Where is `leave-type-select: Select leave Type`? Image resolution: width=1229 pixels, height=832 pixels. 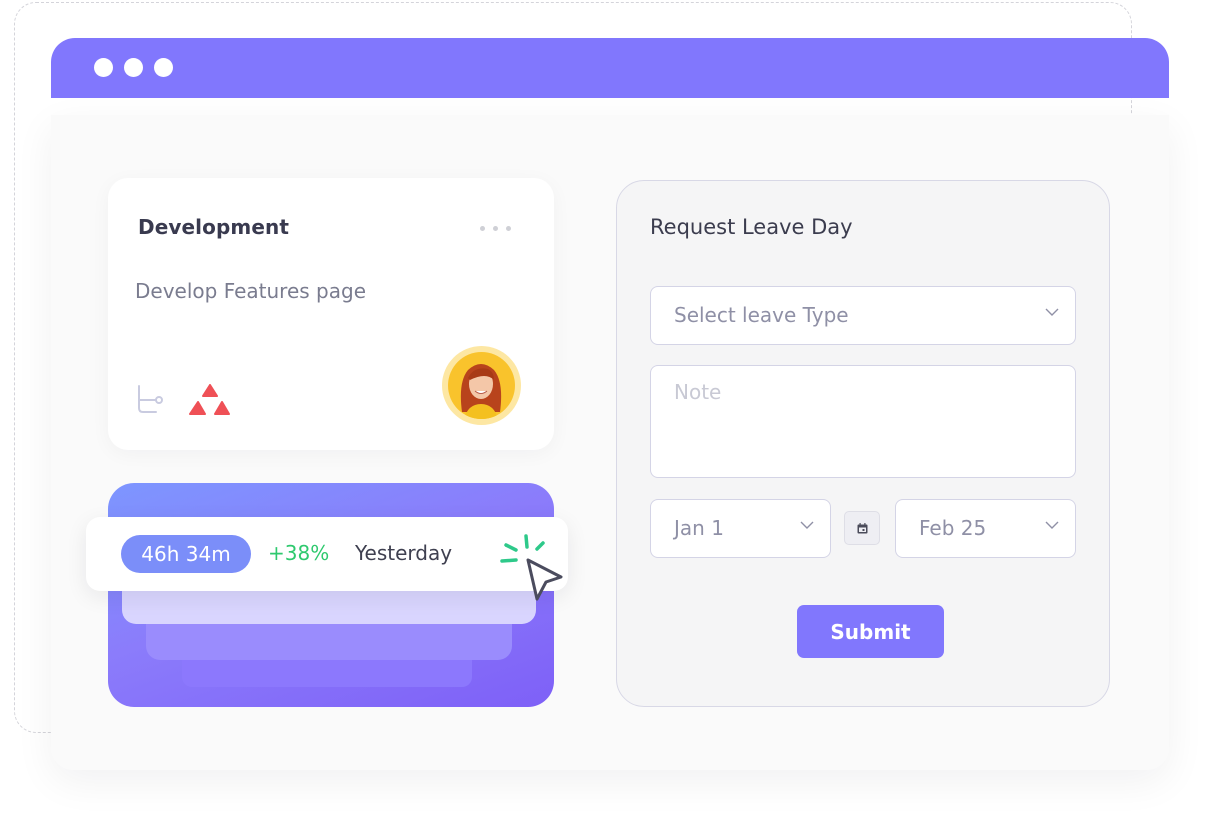
leave-type-select: Select leave Type is located at coordinates (863, 315).